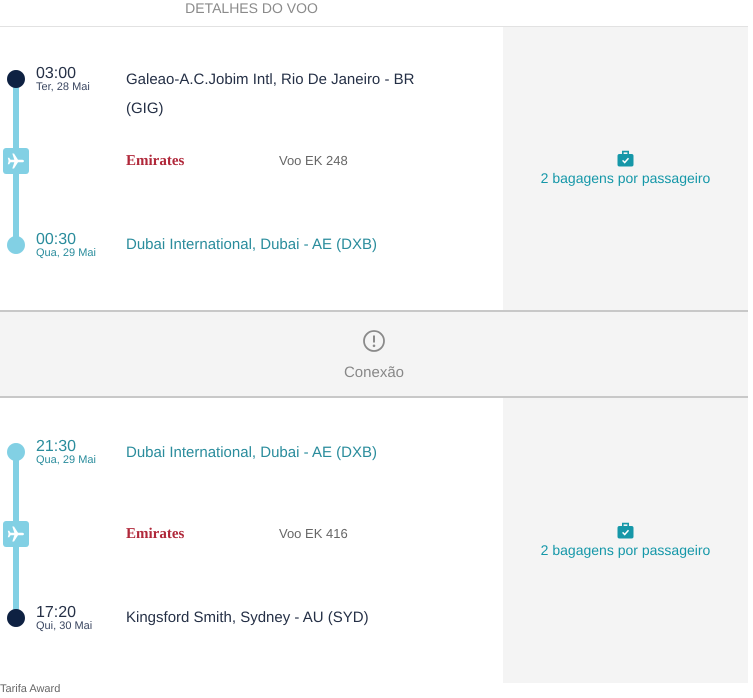 The width and height of the screenshot is (753, 698). What do you see at coordinates (57, 239) in the screenshot?
I see `arrival-time: 00:30` at bounding box center [57, 239].